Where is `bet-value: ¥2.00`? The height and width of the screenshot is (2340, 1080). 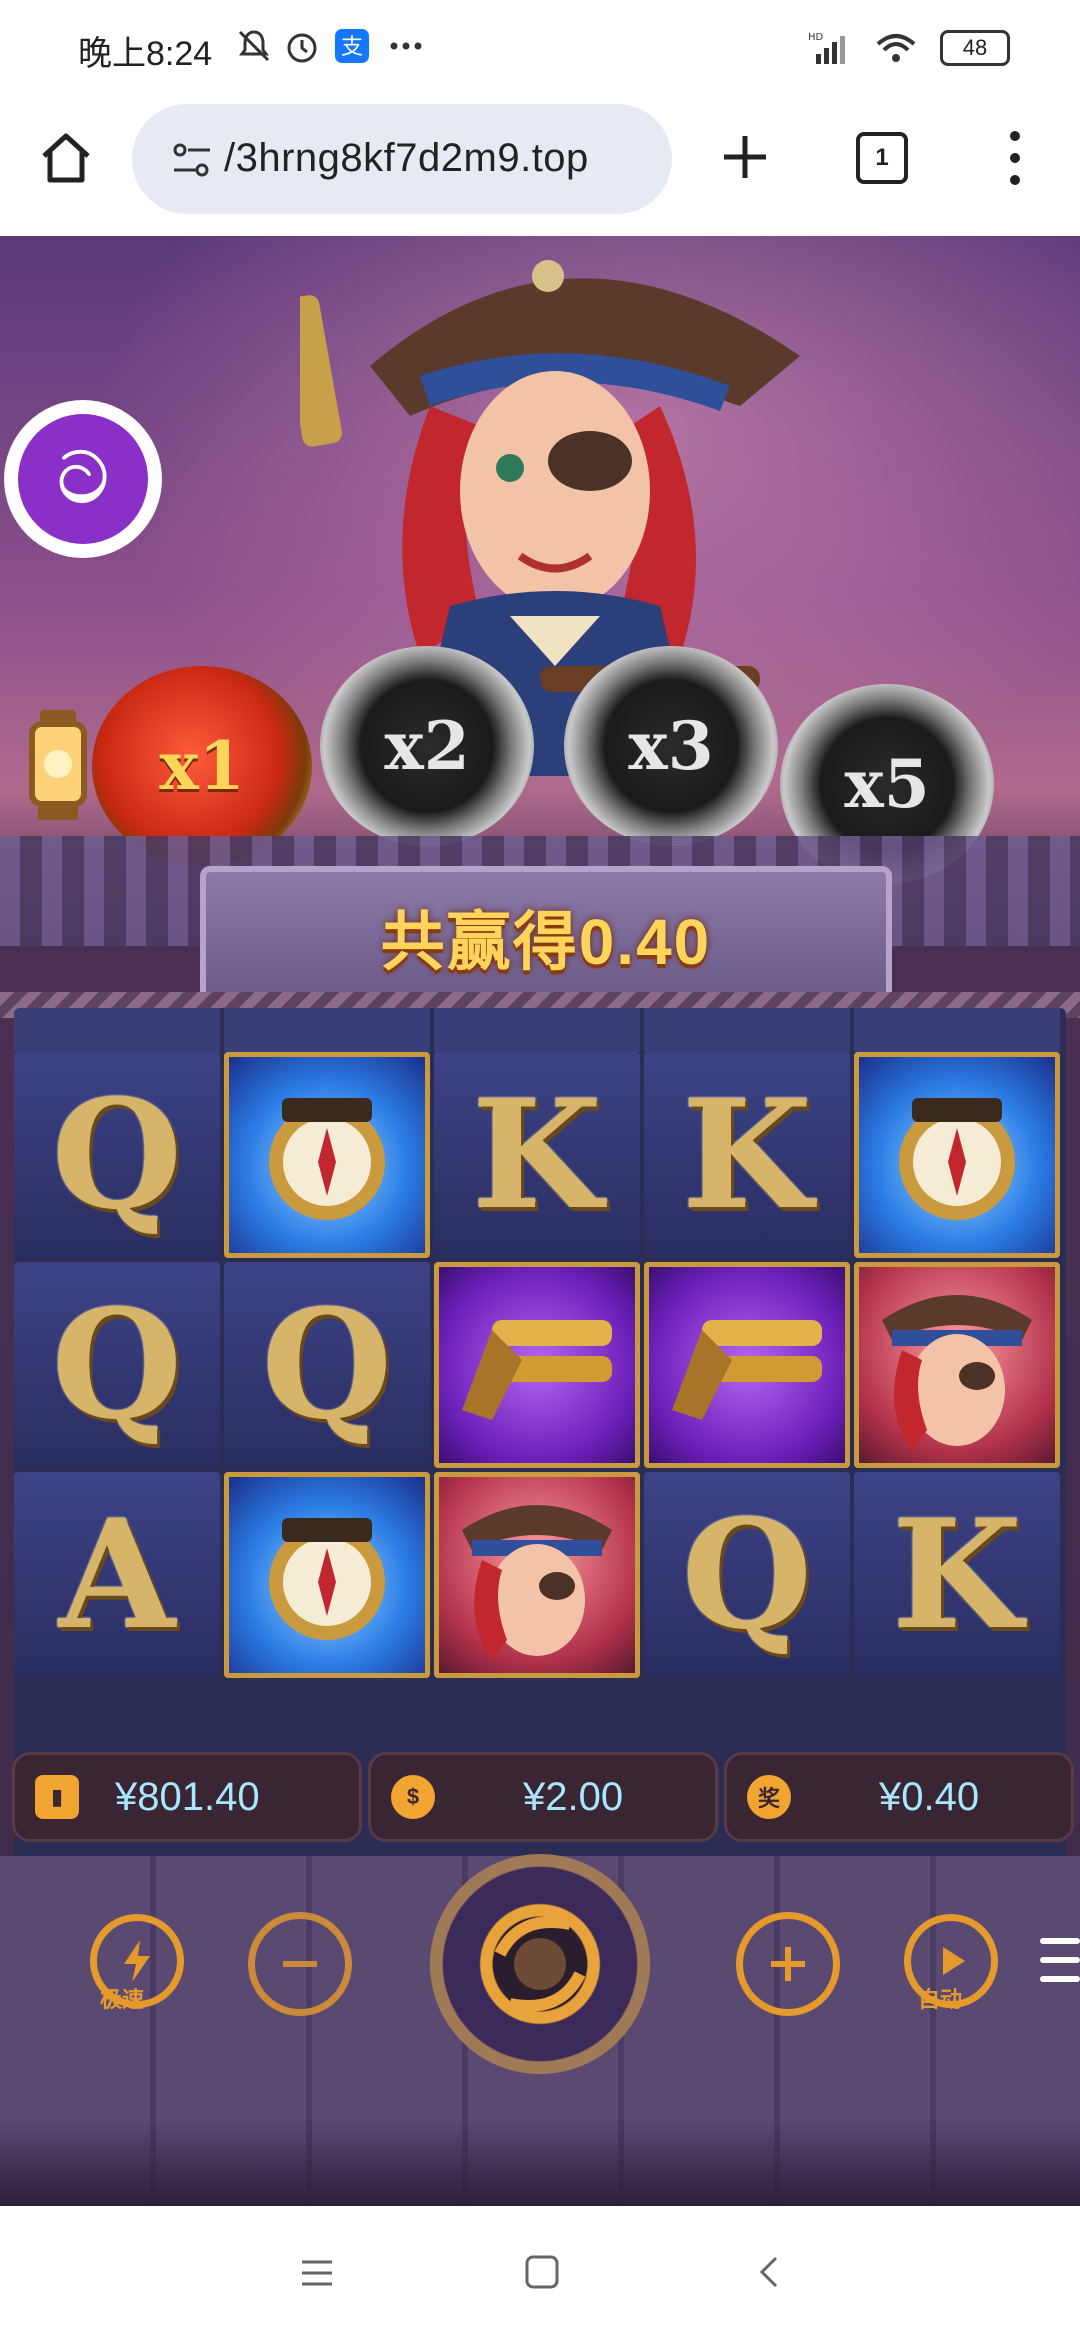 bet-value: ¥2.00 is located at coordinates (573, 1796).